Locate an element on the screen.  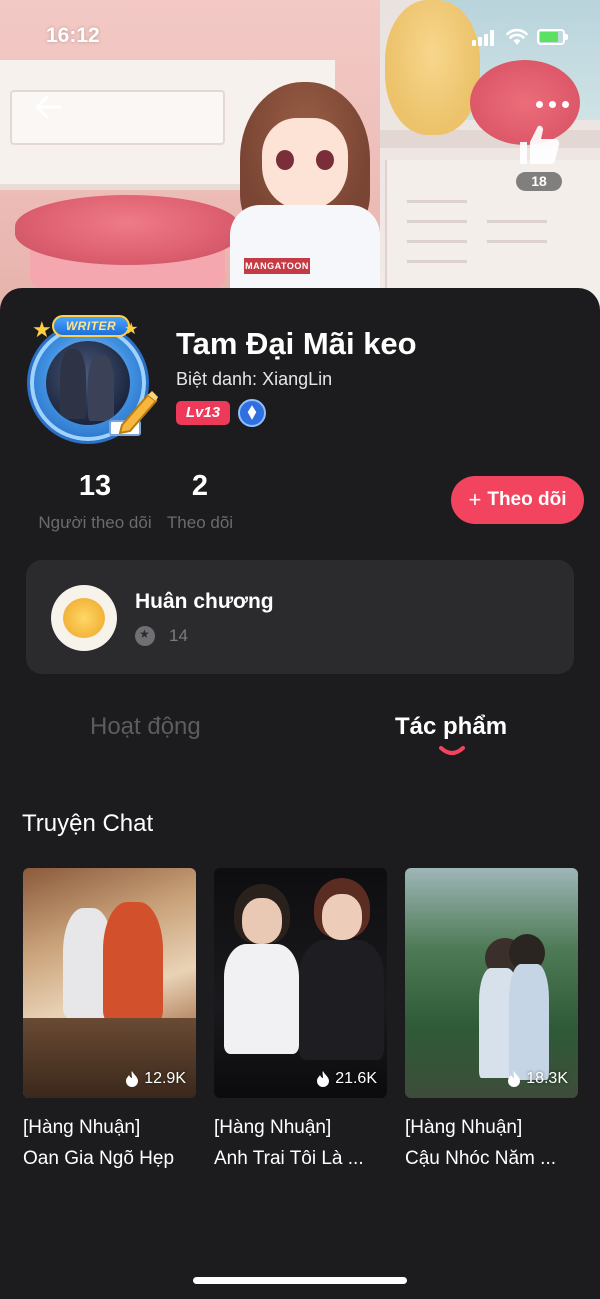
wifi-icon is located at coordinates (517, 36).